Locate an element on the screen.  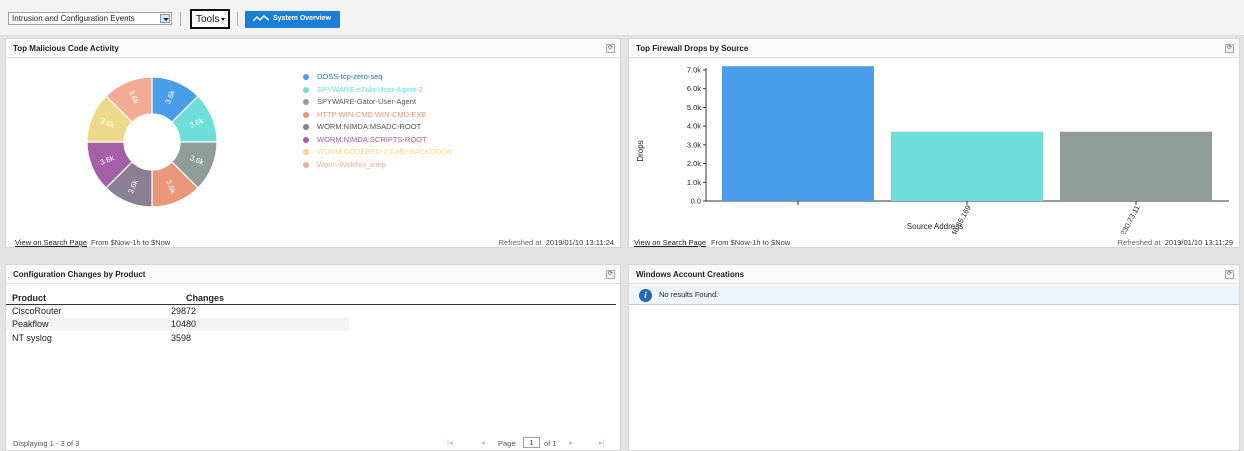
column-header-changes: Changes is located at coordinates (205, 298).